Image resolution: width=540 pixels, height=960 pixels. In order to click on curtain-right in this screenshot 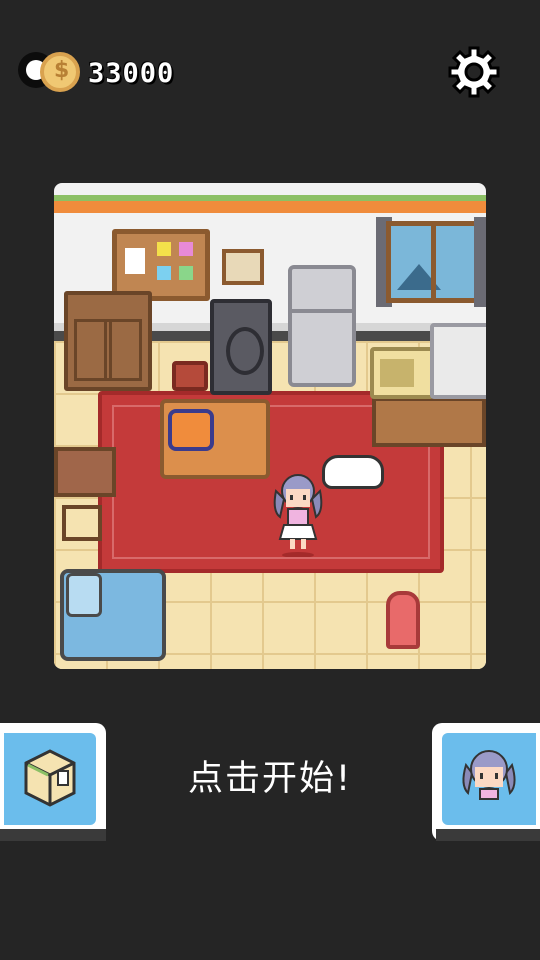, I will do `click(480, 262)`.